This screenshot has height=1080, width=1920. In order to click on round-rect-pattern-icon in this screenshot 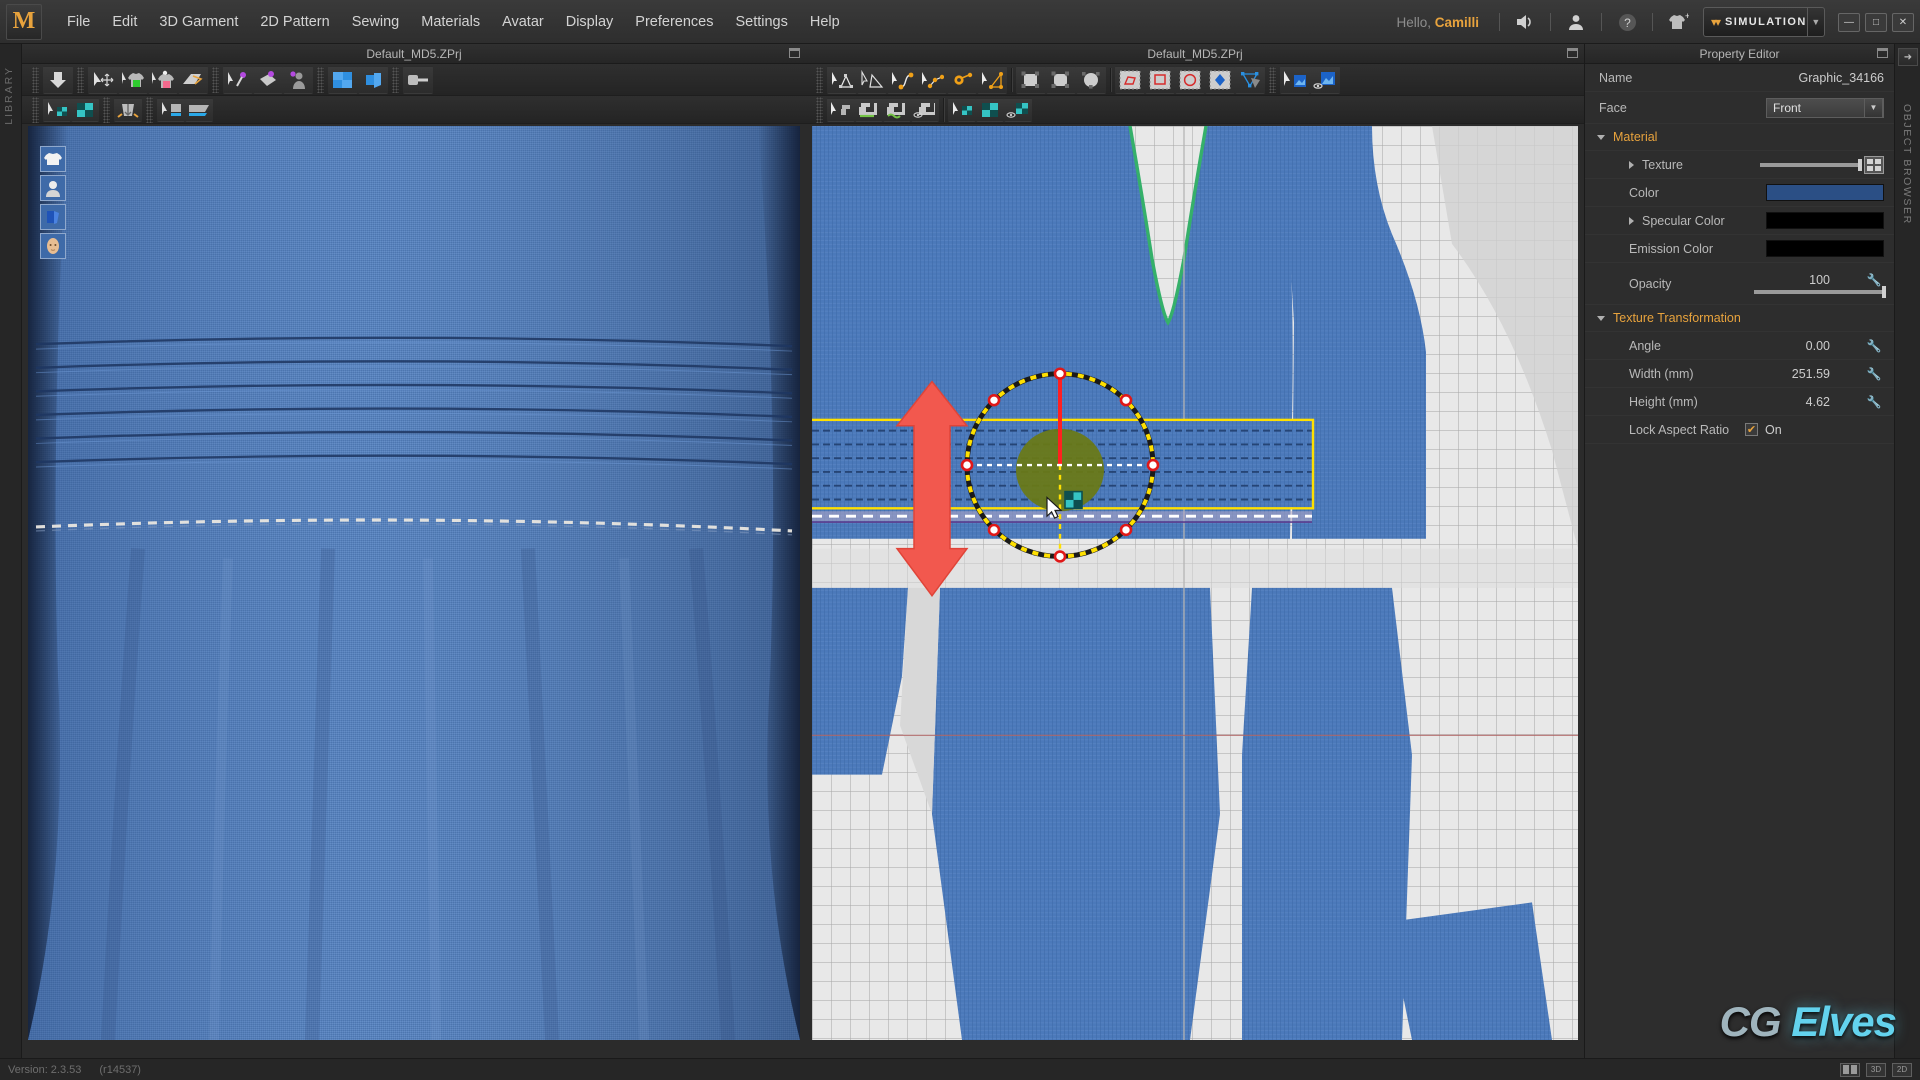, I will do `click(1061, 79)`.